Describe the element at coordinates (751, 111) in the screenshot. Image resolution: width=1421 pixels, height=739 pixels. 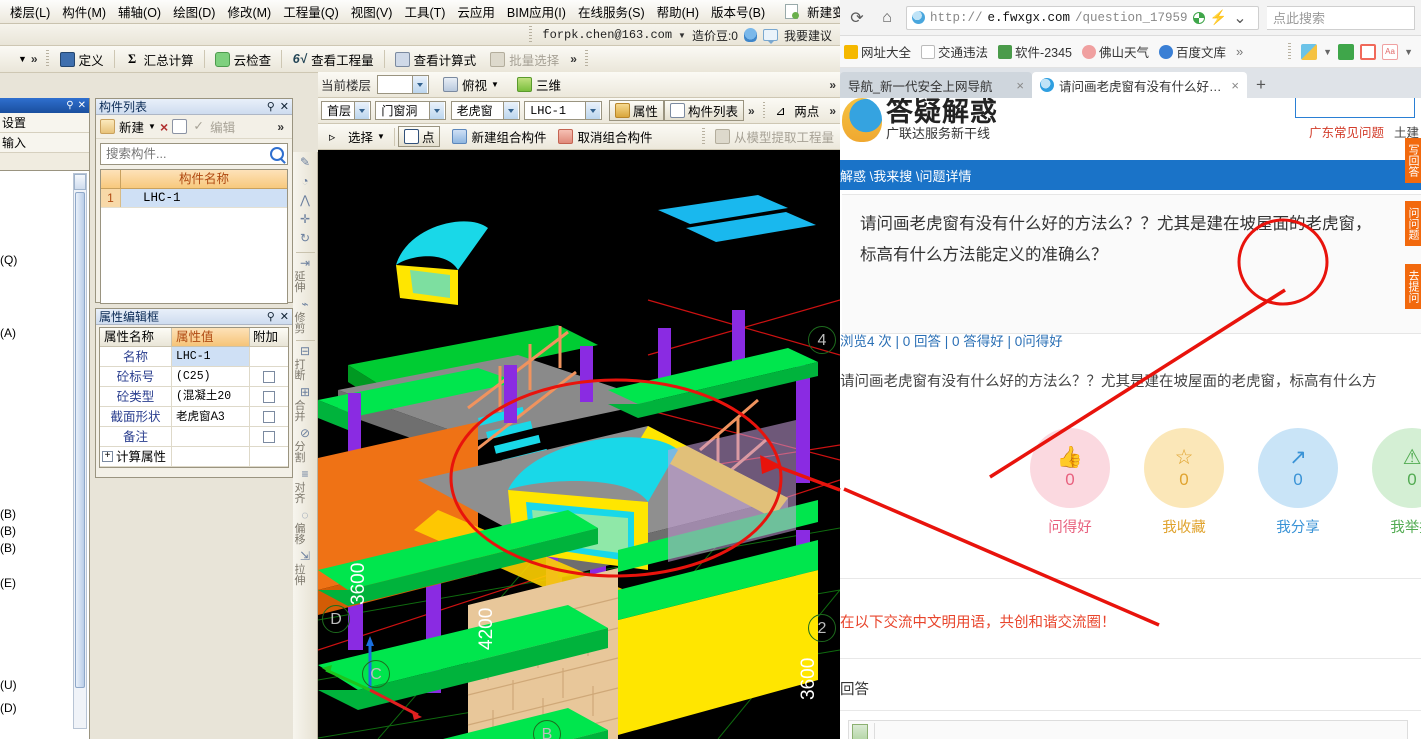
I see `ribbon-chevron: »` at that location.